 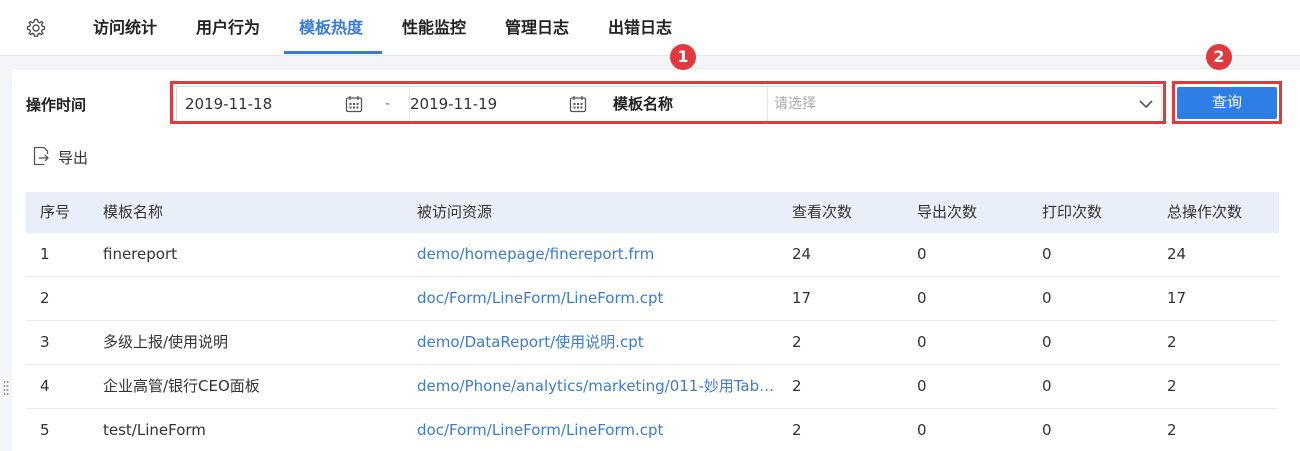 I want to click on content-gutter, so click(x=650, y=62).